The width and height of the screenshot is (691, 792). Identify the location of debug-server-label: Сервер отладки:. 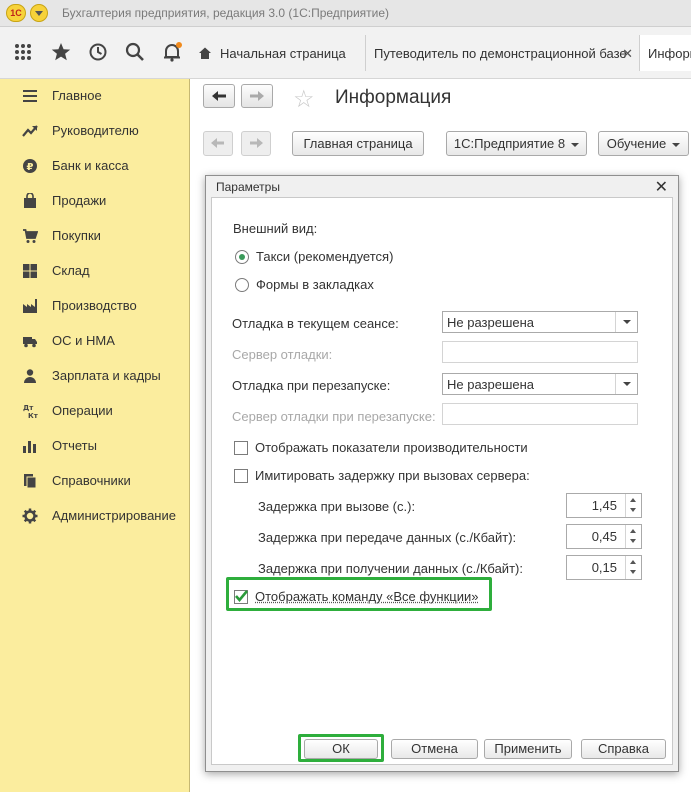
(282, 354).